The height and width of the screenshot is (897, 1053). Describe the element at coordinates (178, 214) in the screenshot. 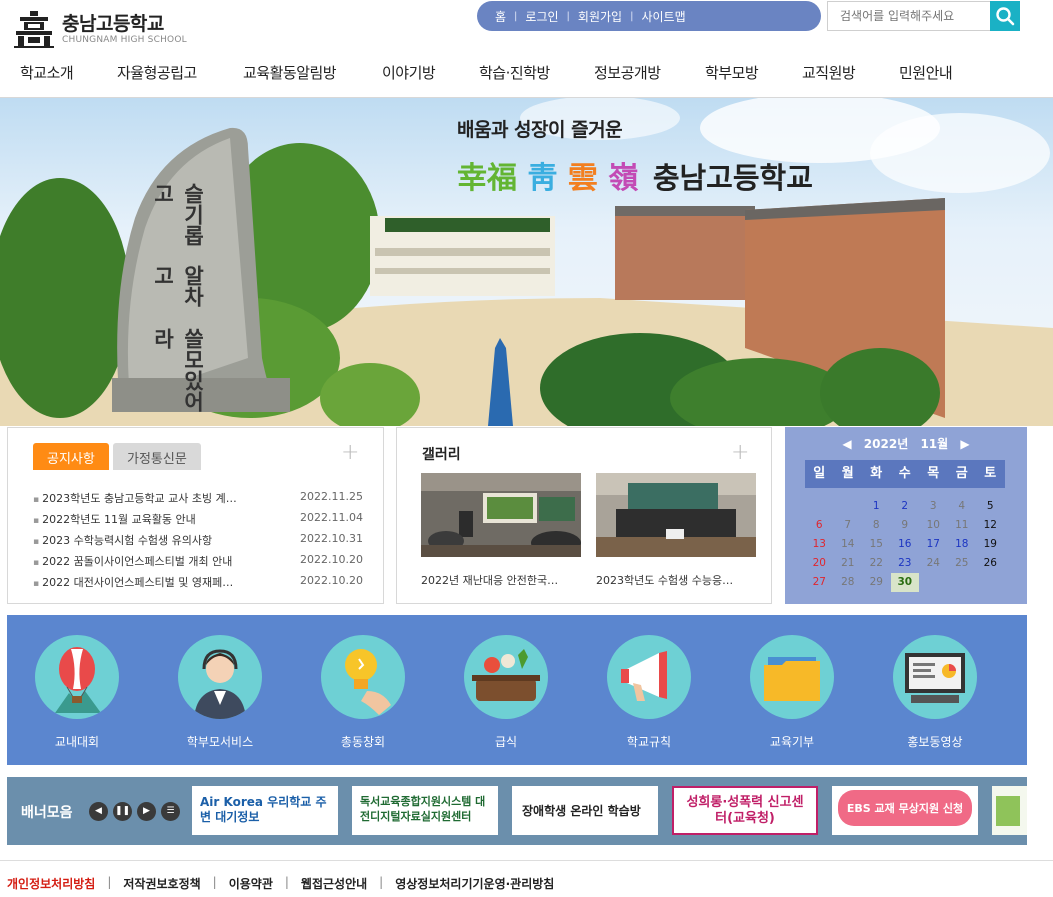

I see `stone-line-1: 슬기롭고` at that location.